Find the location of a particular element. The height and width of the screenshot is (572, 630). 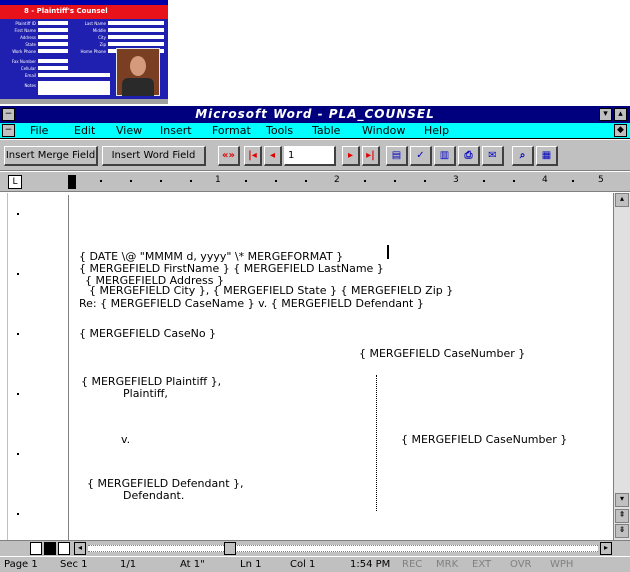

maximize-button: ▴ is located at coordinates (620, 114).